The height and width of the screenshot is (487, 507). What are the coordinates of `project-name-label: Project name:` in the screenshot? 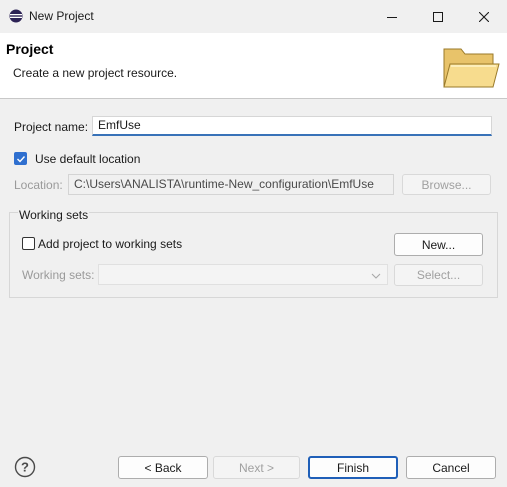 It's located at (51, 127).